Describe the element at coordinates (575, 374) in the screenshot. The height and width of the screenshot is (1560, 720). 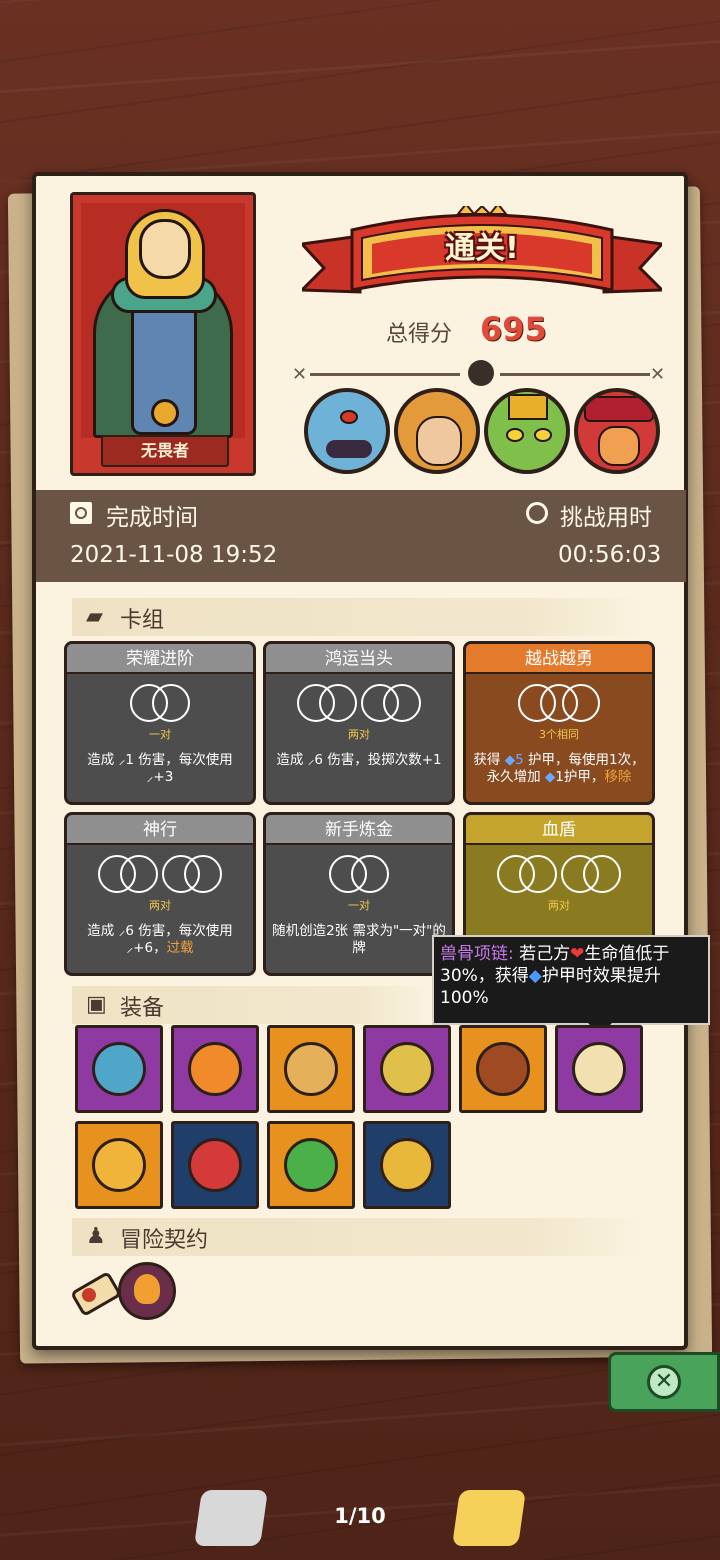
I see `divider-right` at that location.